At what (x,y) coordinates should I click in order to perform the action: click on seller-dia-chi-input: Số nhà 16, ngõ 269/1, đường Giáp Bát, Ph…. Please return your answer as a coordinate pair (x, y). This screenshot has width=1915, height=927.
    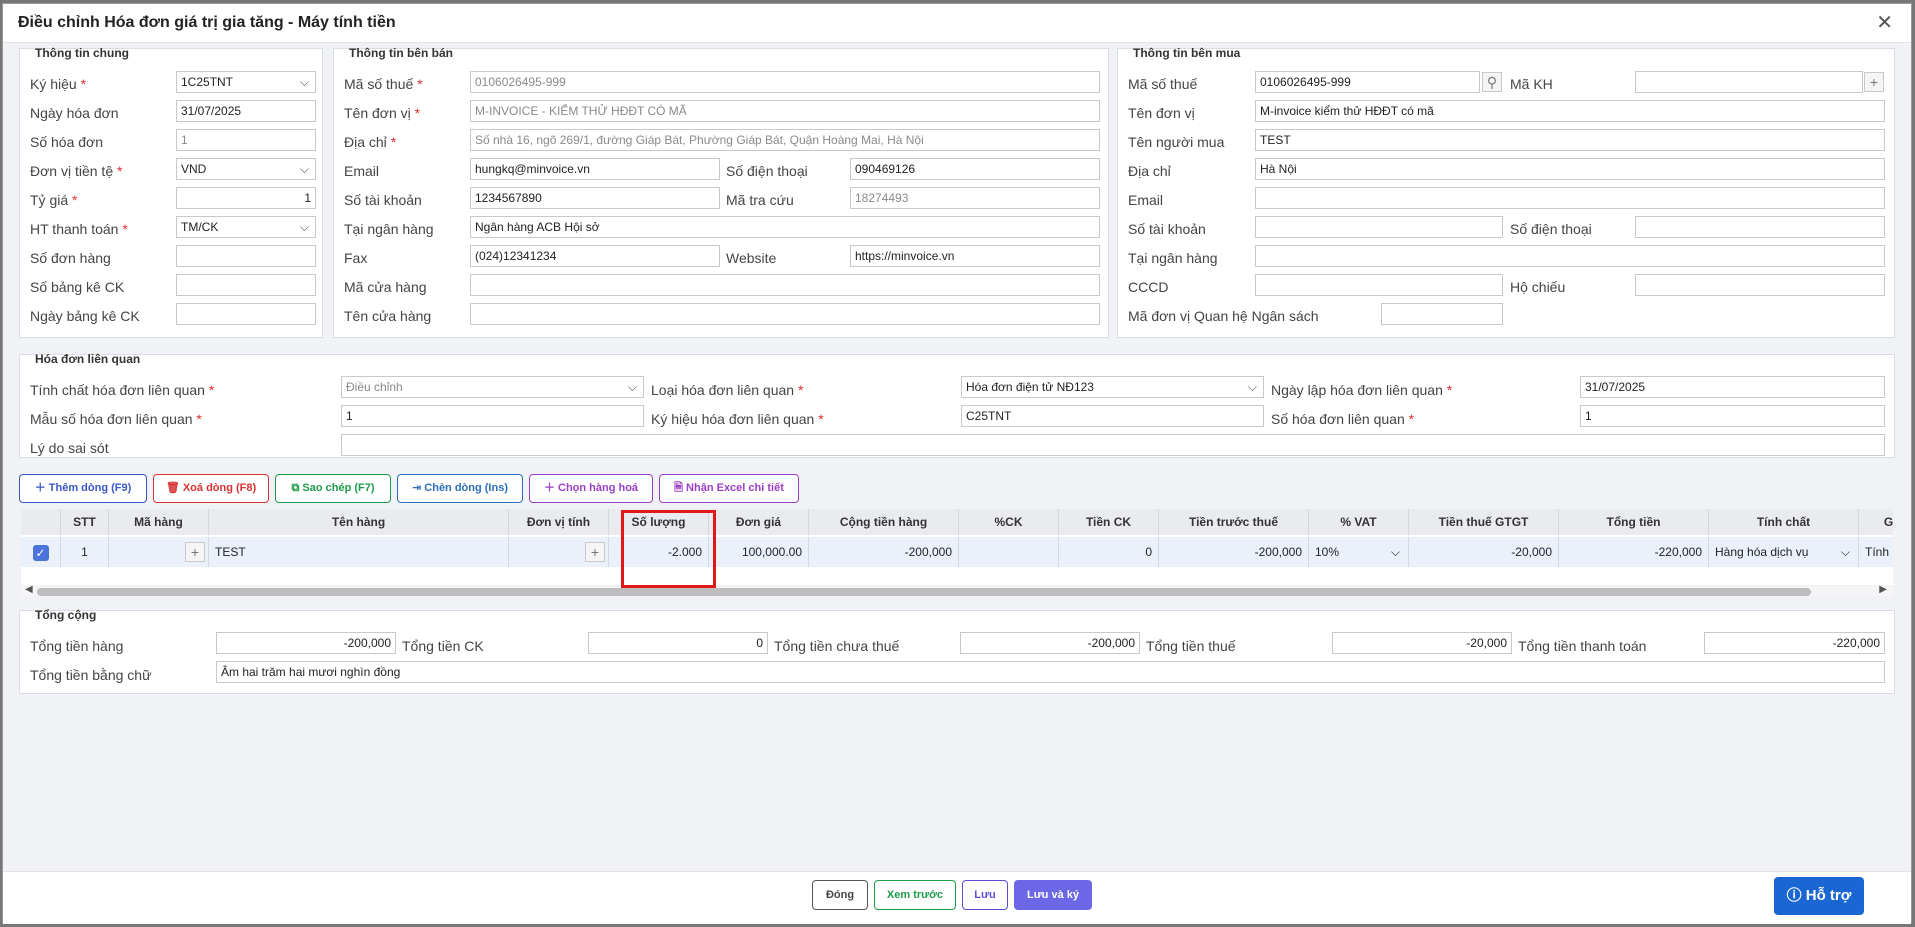
    Looking at the image, I should click on (785, 140).